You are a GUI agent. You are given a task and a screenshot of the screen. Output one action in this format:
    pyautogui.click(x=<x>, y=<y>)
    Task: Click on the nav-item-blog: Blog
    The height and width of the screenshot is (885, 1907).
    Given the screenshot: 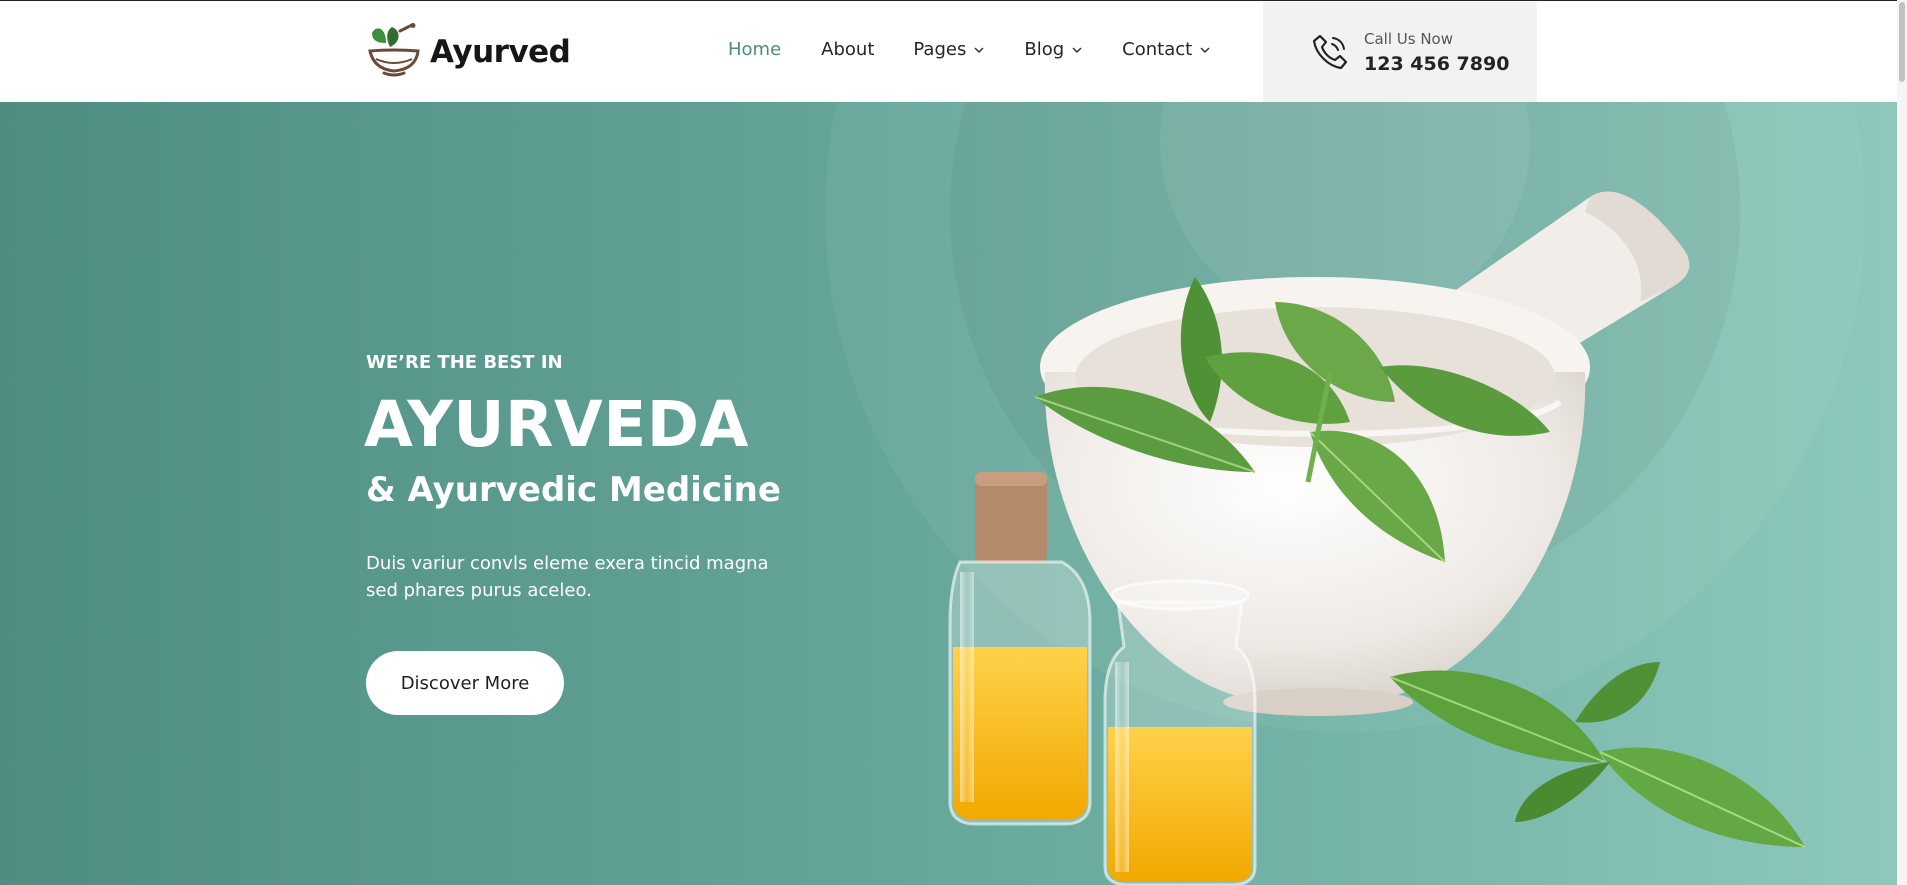 What is the action you would take?
    pyautogui.click(x=1053, y=49)
    